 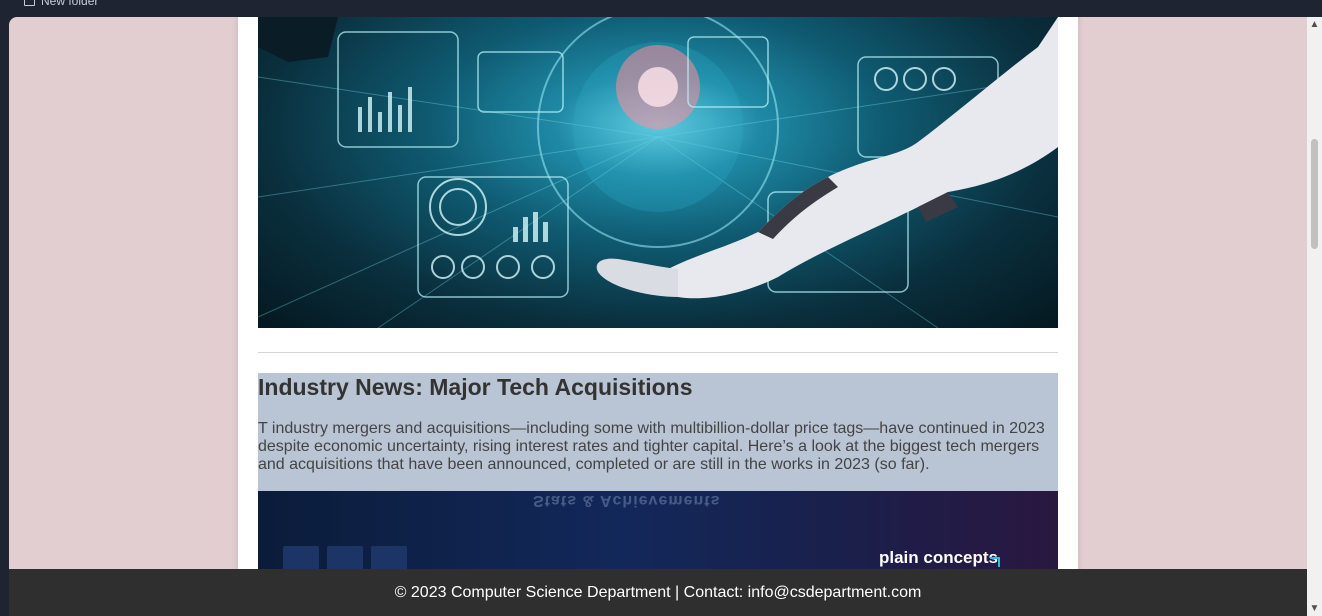 I want to click on logo-corner-mark-icon, so click(x=995, y=562).